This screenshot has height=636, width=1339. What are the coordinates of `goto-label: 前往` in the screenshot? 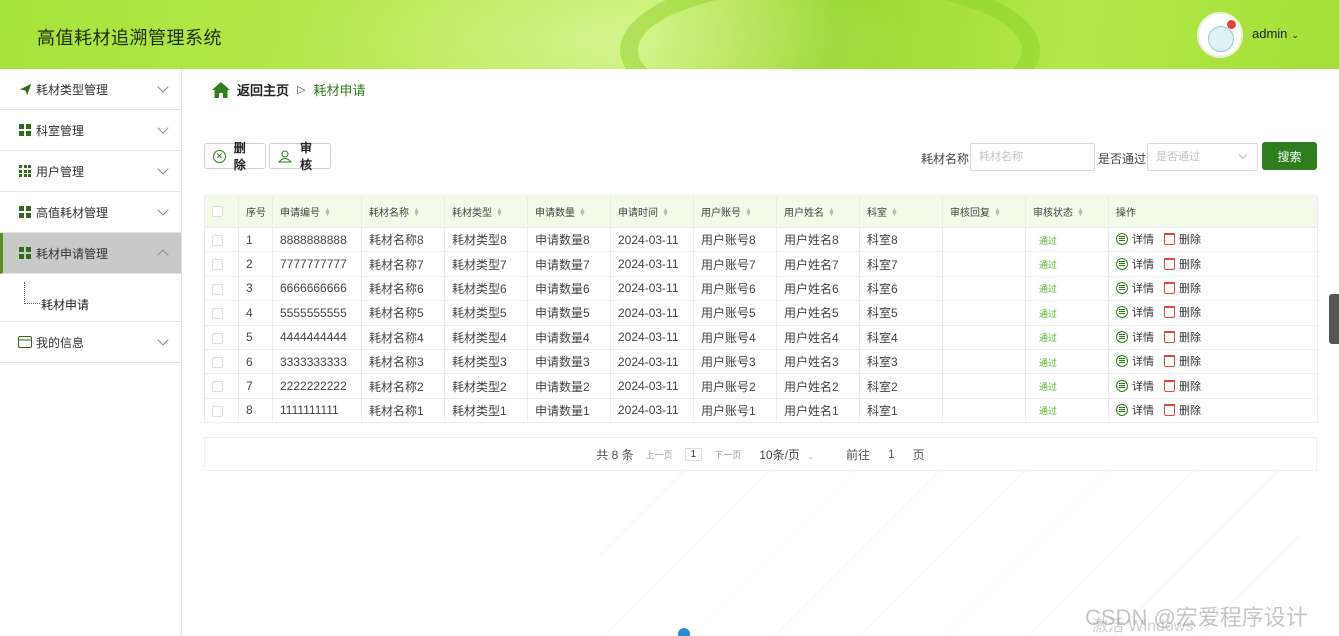 It's located at (857, 454).